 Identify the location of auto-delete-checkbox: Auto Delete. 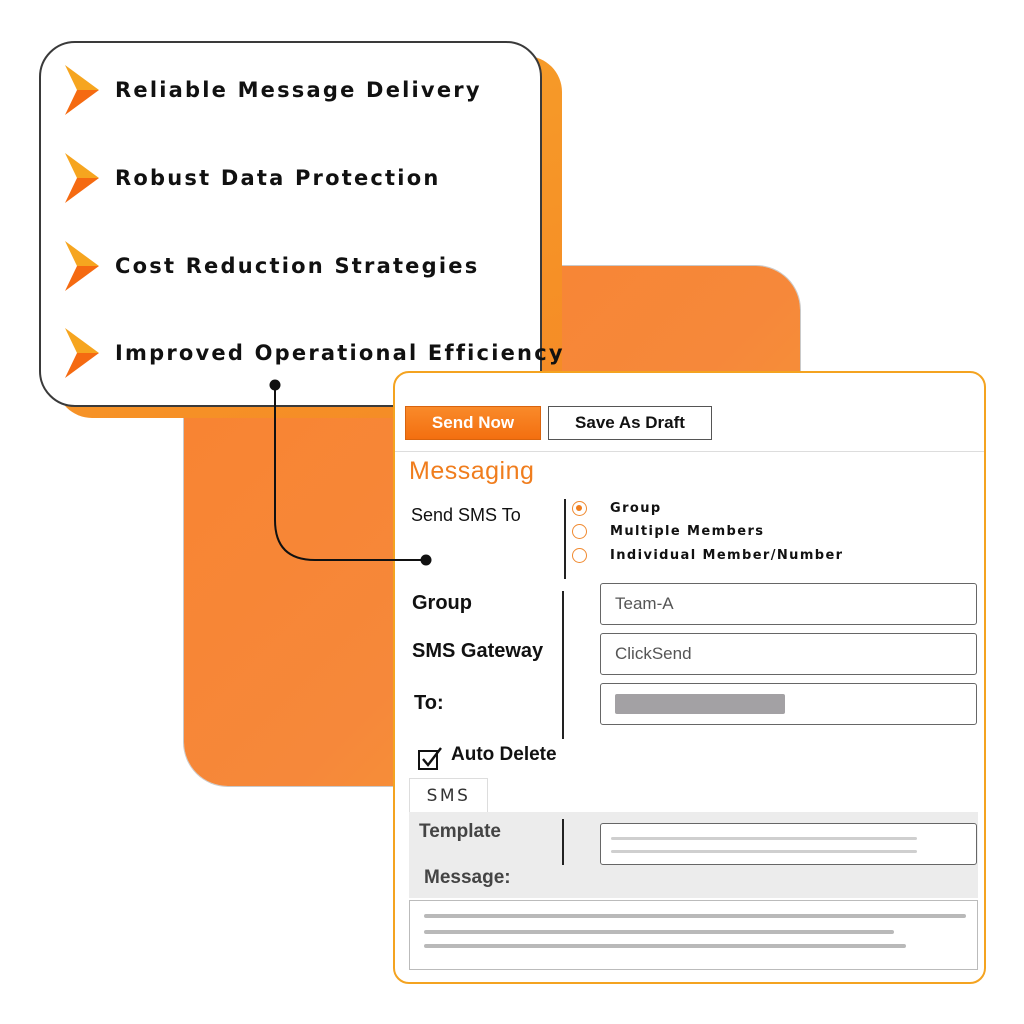
(487, 757).